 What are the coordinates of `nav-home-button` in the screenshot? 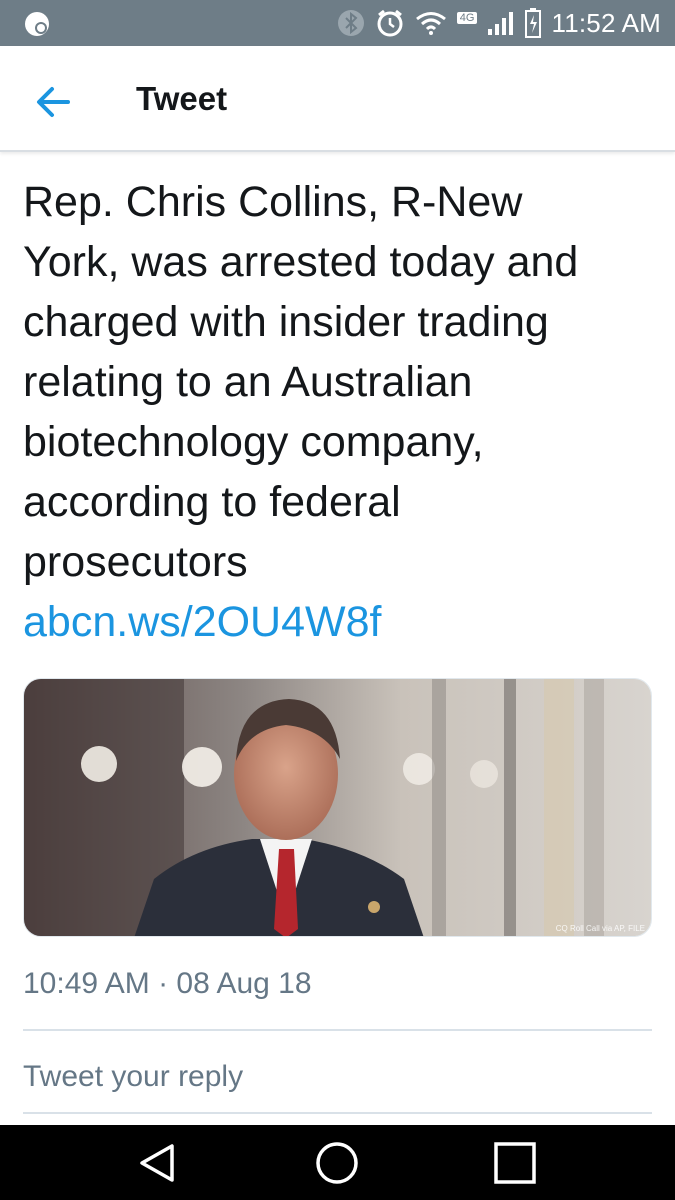 It's located at (337, 1163).